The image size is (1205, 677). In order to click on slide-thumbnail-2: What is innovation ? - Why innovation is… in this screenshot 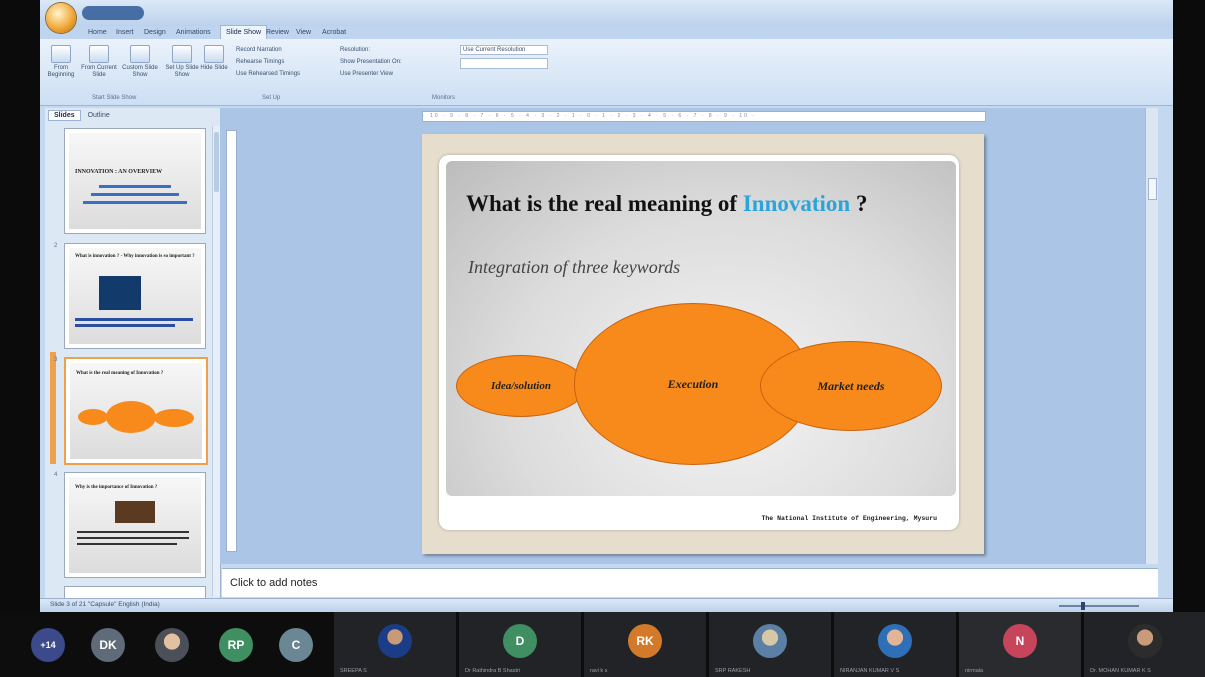, I will do `click(135, 296)`.